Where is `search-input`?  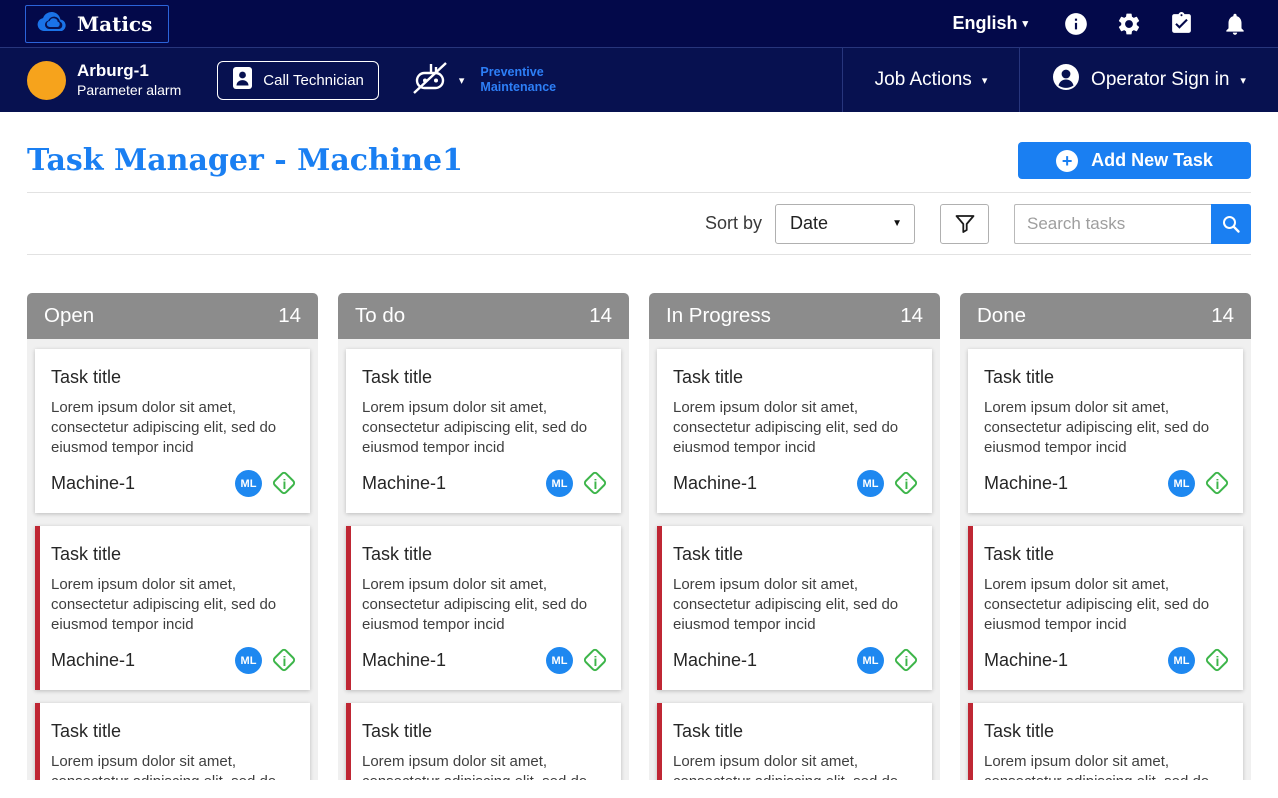 search-input is located at coordinates (1112, 223).